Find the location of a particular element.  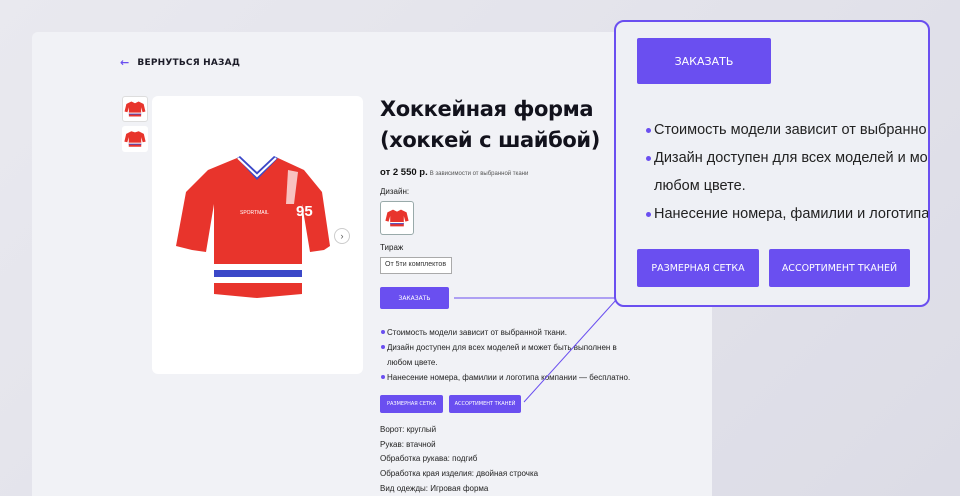

list-item: Нанесение номера, фамилии и логотипа is located at coordinates (787, 214).